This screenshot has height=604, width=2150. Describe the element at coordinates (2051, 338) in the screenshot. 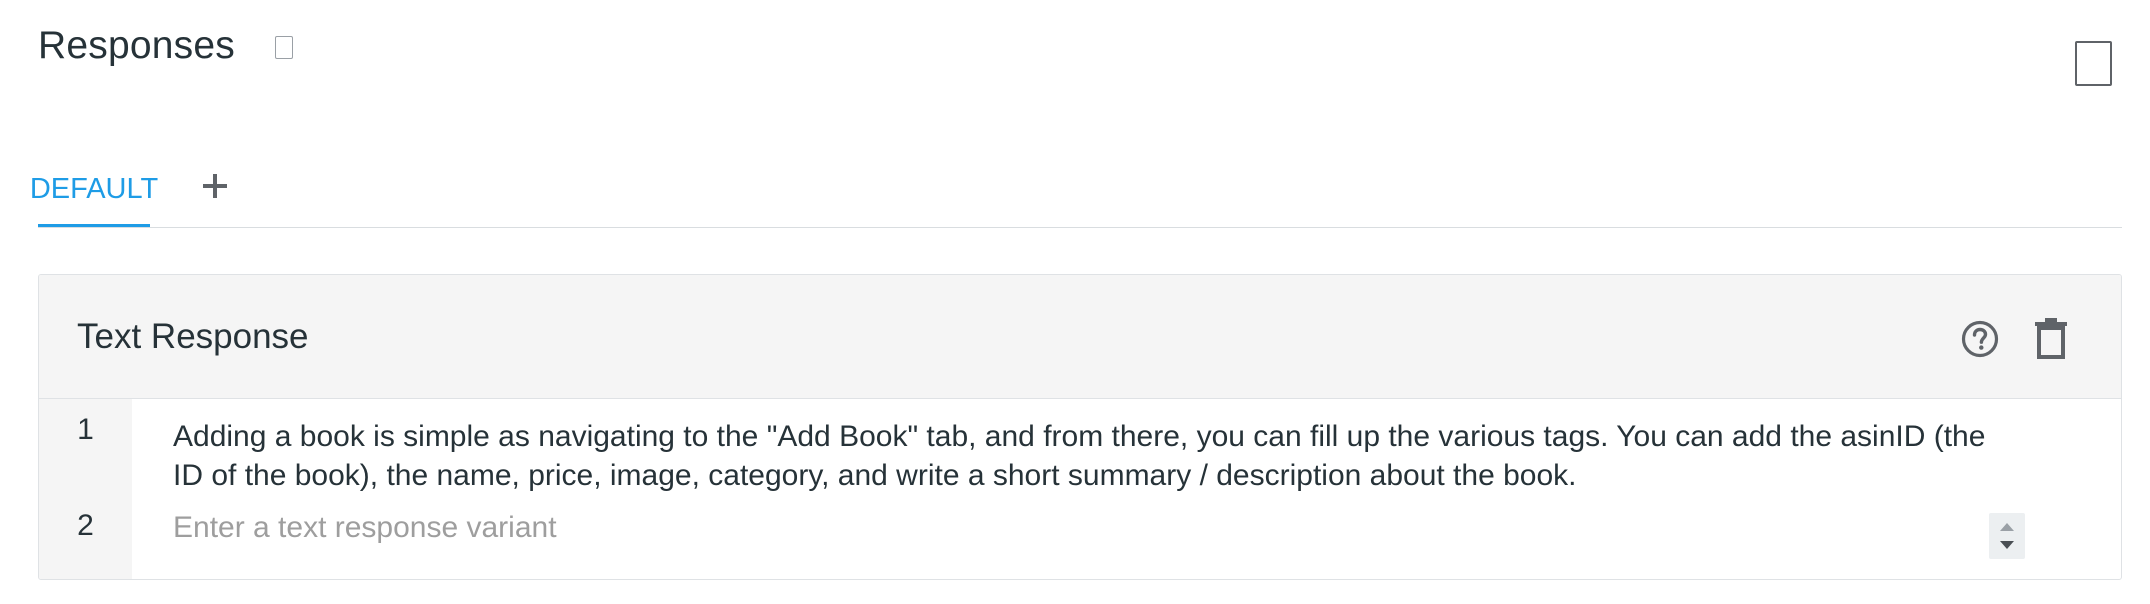

I see `trash-icon` at that location.